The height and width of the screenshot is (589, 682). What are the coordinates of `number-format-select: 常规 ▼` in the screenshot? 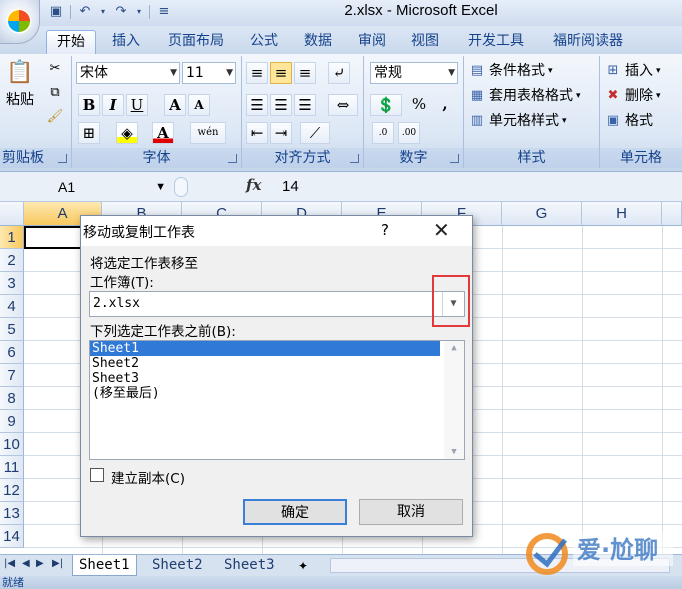 It's located at (414, 73).